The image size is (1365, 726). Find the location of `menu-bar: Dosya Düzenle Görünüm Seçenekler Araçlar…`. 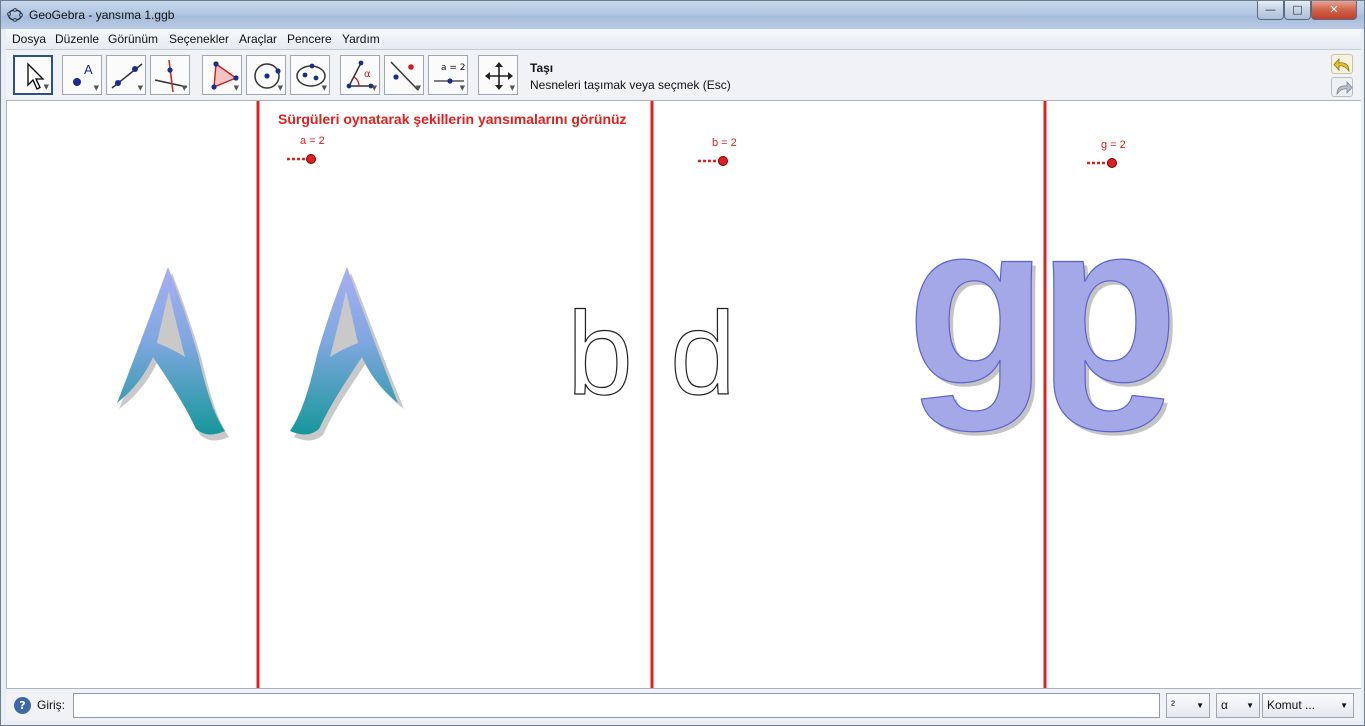

menu-bar: Dosya Düzenle Görünüm Seçenekler Araçlar… is located at coordinates (683, 39).